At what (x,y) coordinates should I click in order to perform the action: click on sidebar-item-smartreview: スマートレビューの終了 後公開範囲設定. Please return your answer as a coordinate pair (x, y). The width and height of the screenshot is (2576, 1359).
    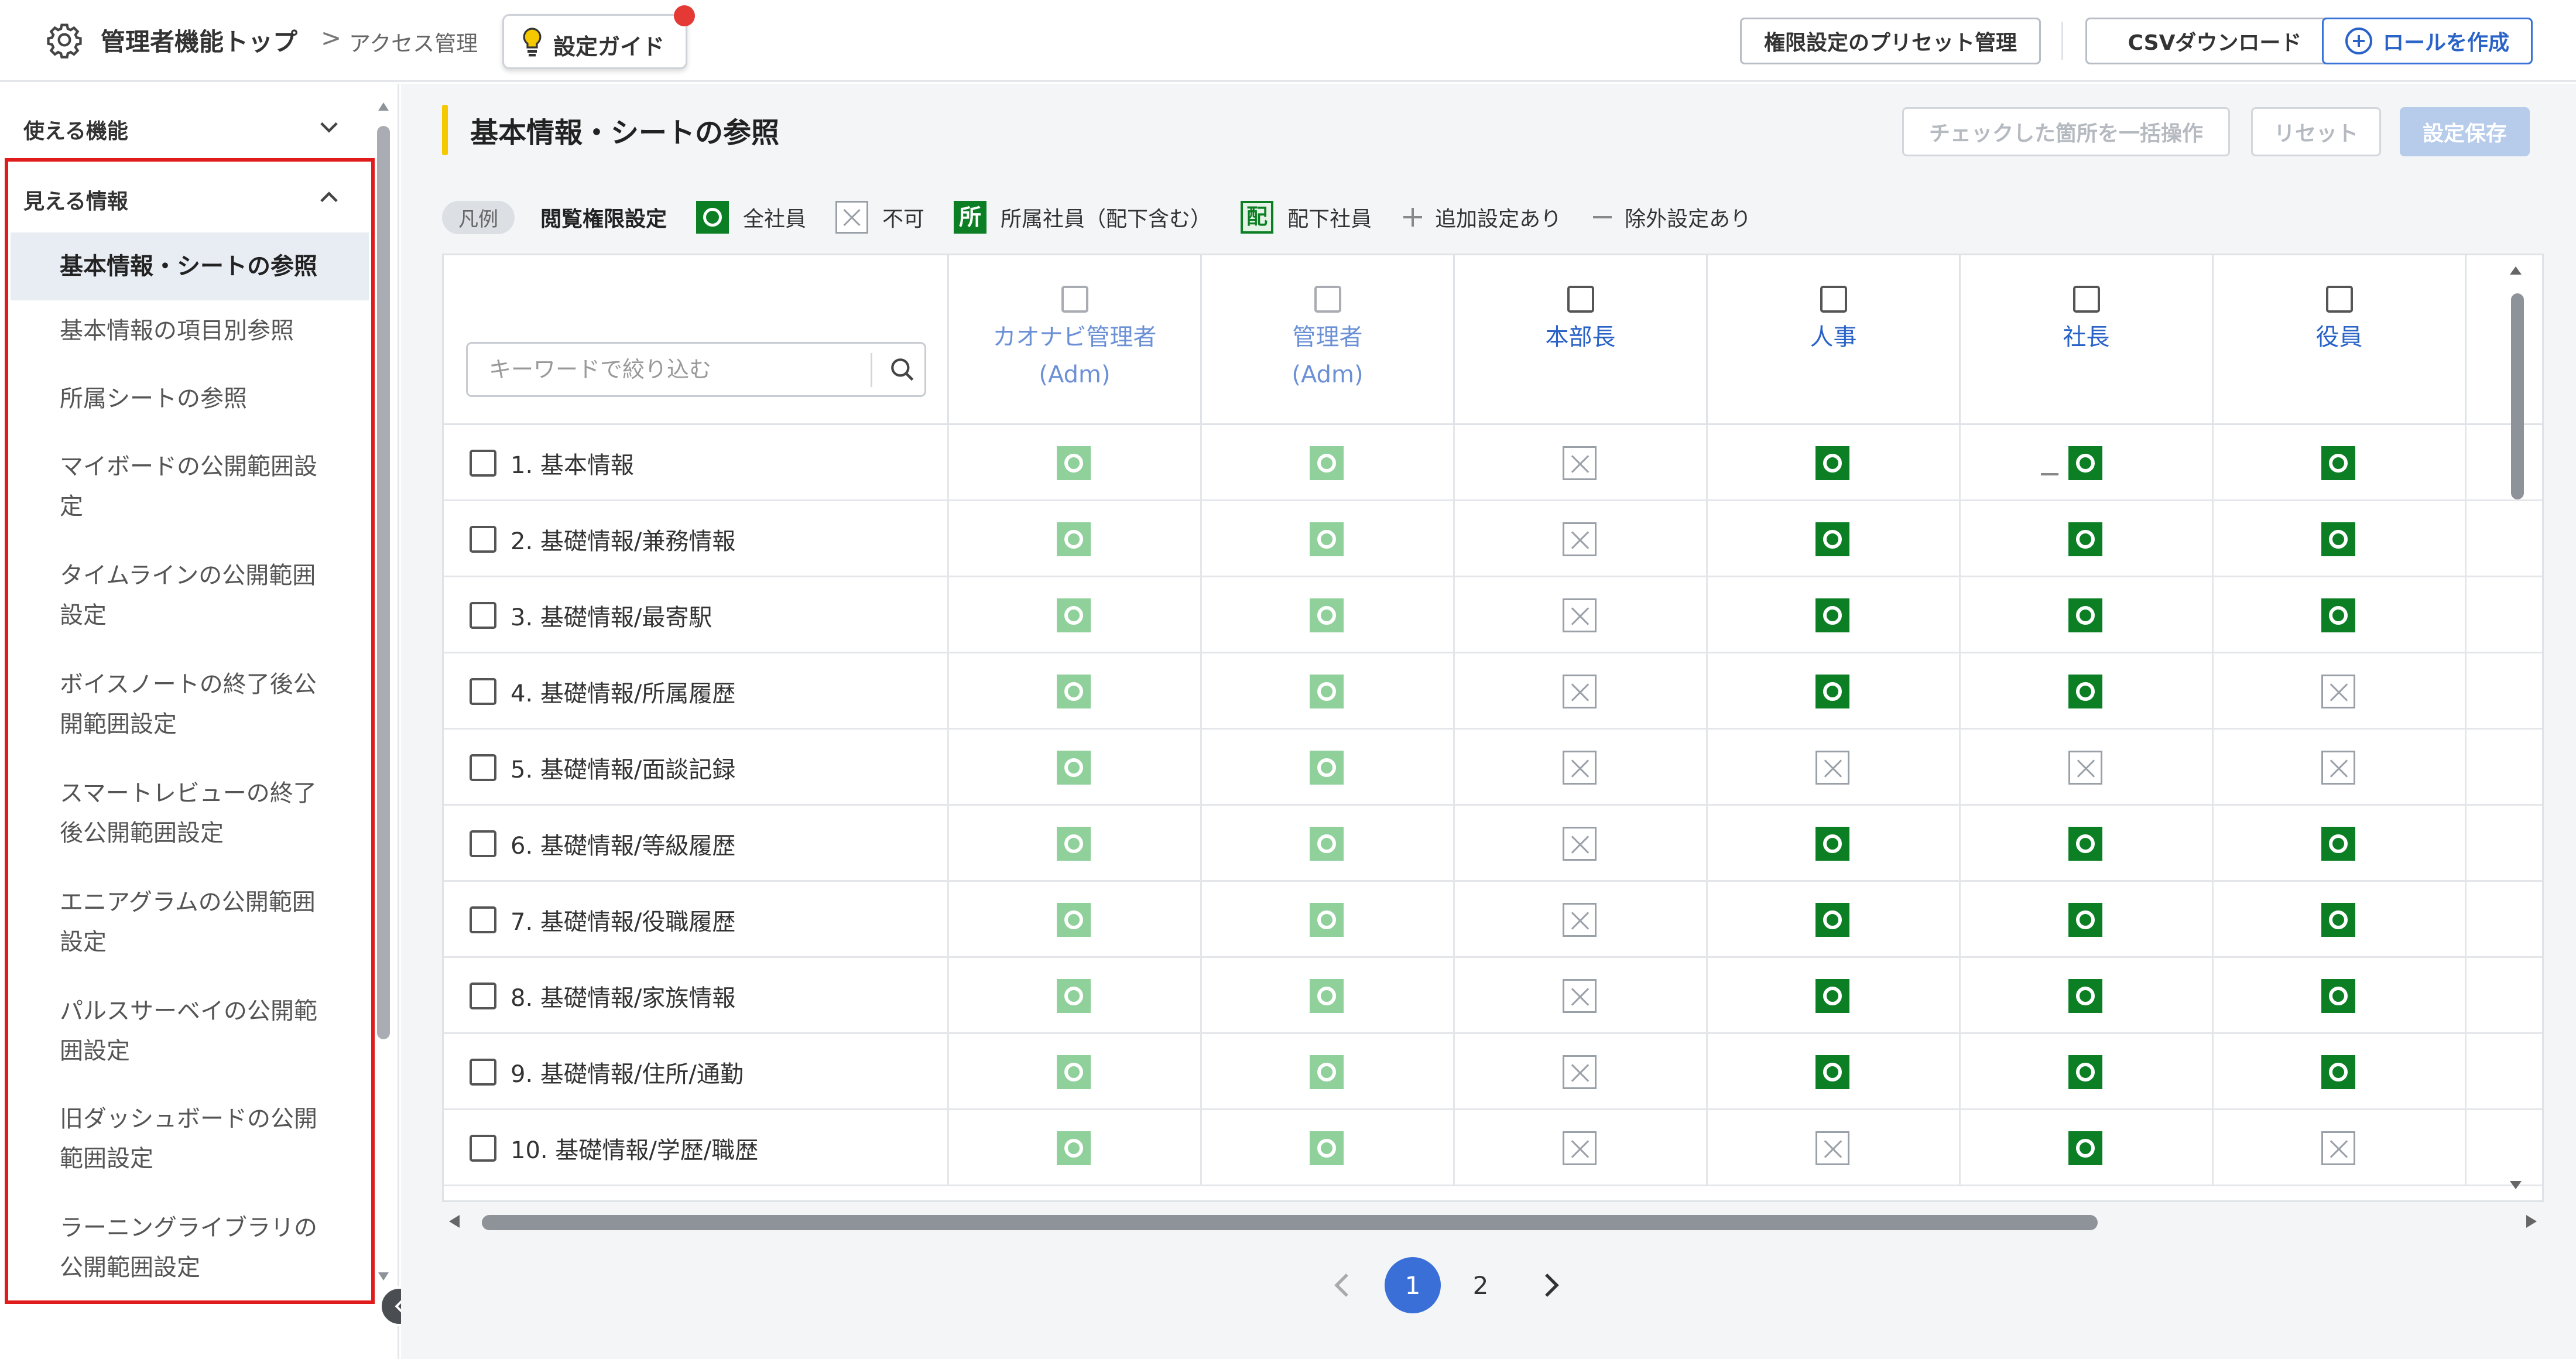
    Looking at the image, I should click on (190, 813).